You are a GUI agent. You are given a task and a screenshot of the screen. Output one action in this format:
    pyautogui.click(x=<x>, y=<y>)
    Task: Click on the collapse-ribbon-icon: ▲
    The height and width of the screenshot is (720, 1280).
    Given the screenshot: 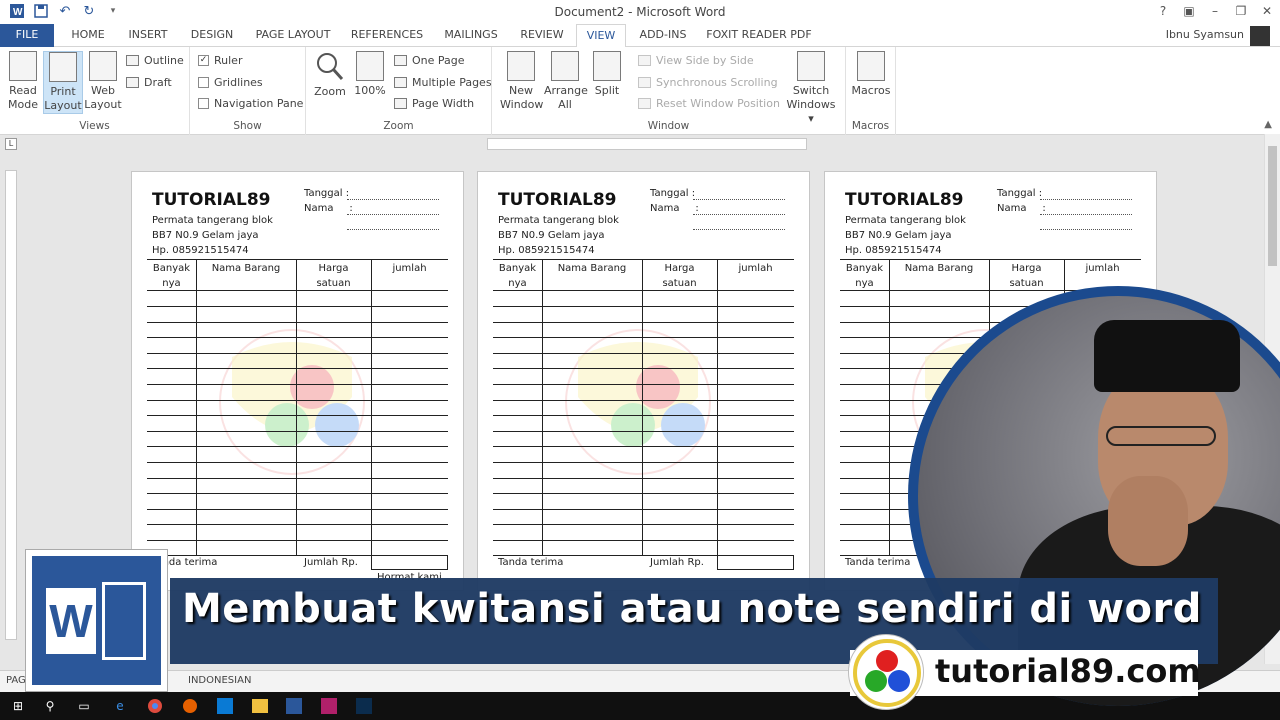 What is the action you would take?
    pyautogui.click(x=1268, y=124)
    